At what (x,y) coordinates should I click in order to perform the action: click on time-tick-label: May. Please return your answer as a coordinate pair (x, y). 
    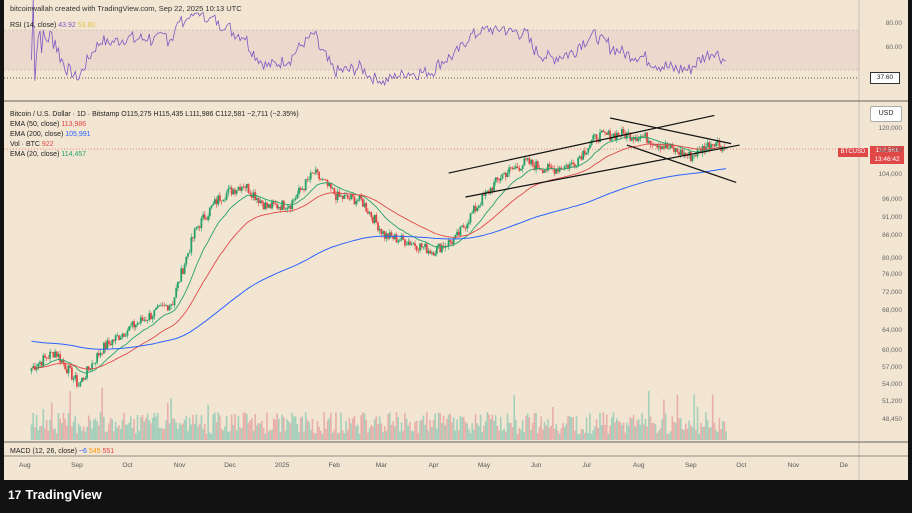
    Looking at the image, I should click on (484, 465).